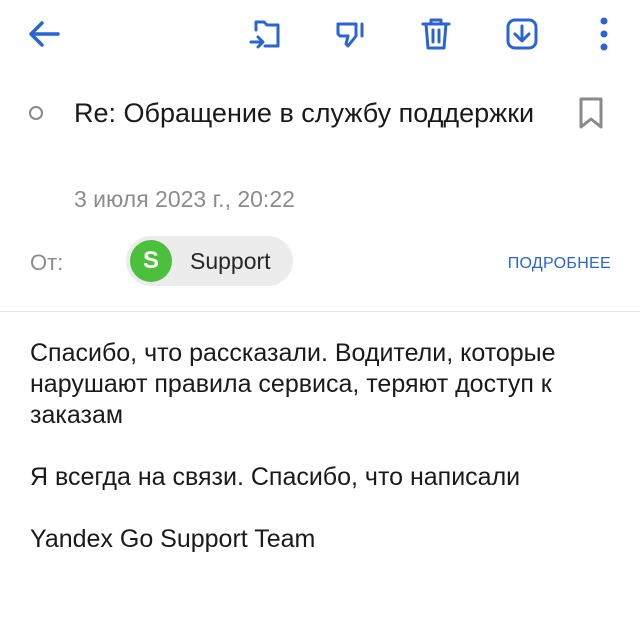  I want to click on download-button, so click(522, 34).